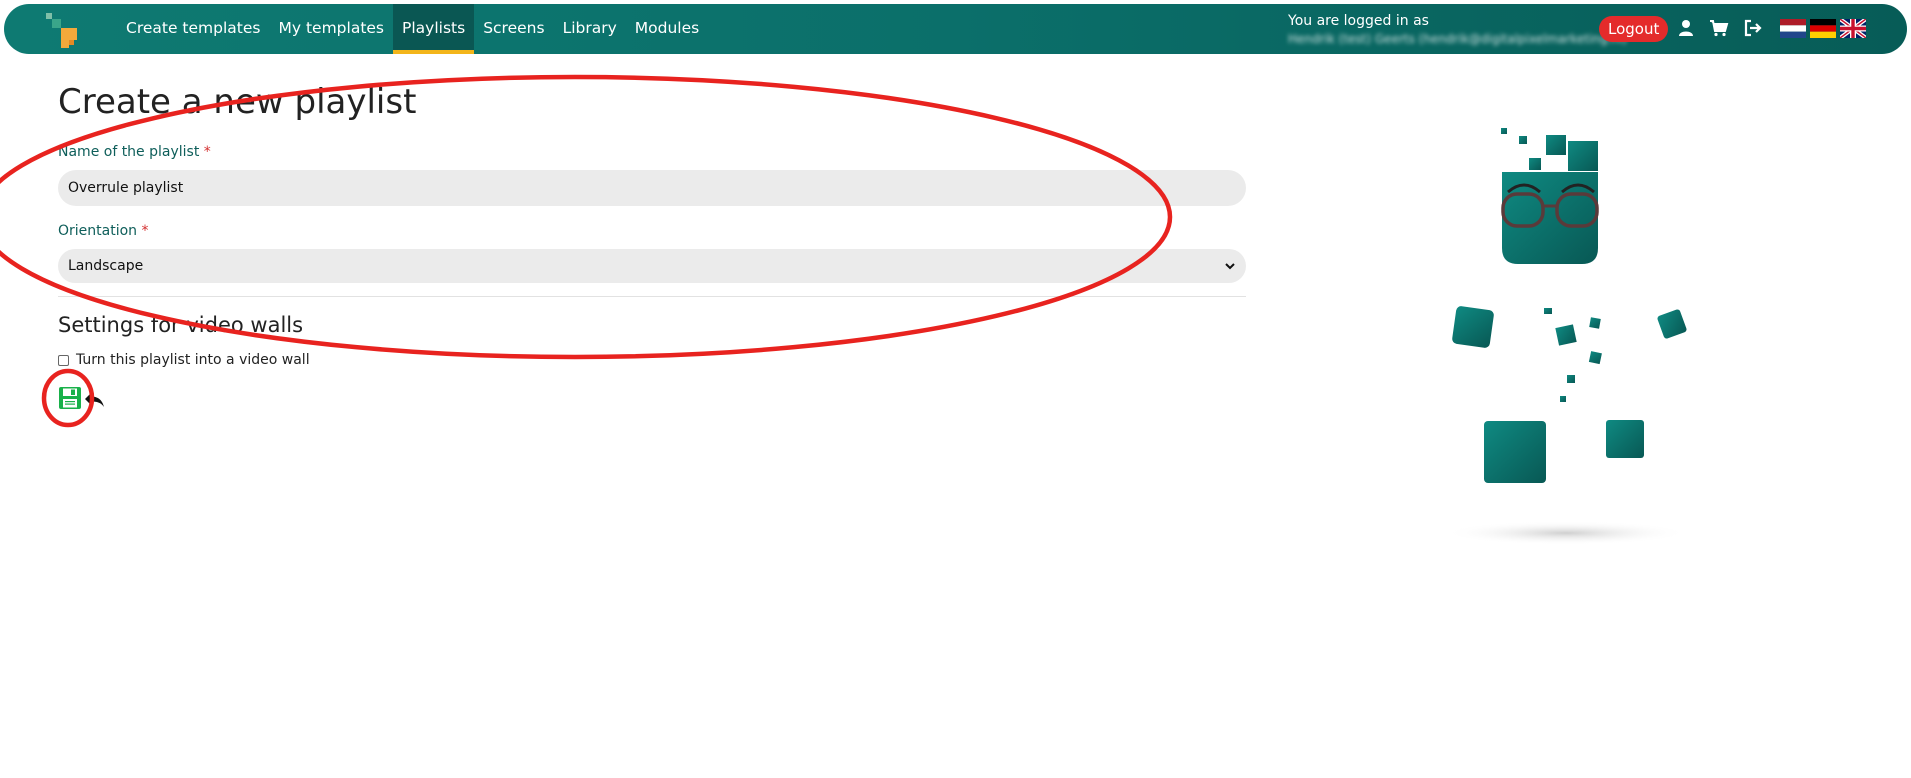 This screenshot has width=1911, height=778. What do you see at coordinates (106, 266) in the screenshot?
I see `orientation-selected-value: Landscape` at bounding box center [106, 266].